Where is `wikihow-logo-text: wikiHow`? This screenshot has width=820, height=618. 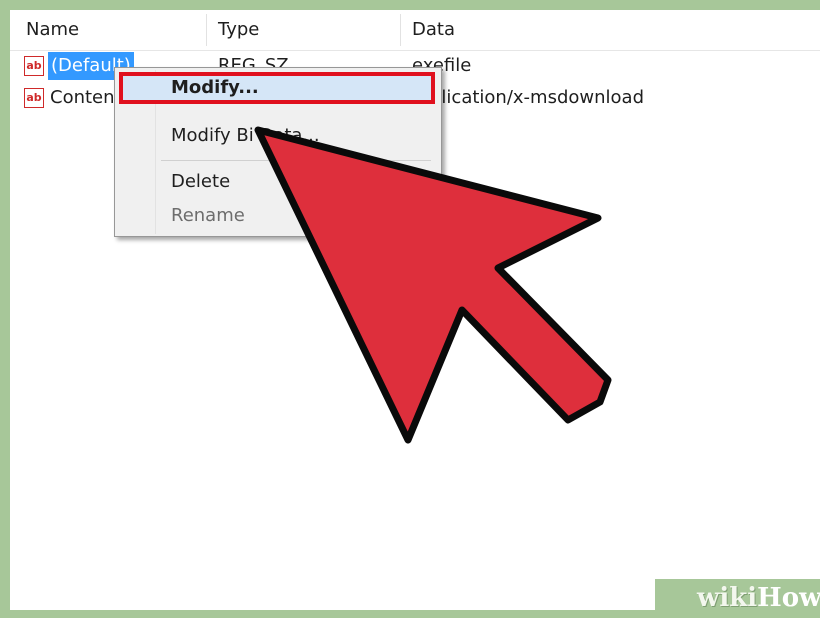 wikihow-logo-text: wikiHow is located at coordinates (758, 598).